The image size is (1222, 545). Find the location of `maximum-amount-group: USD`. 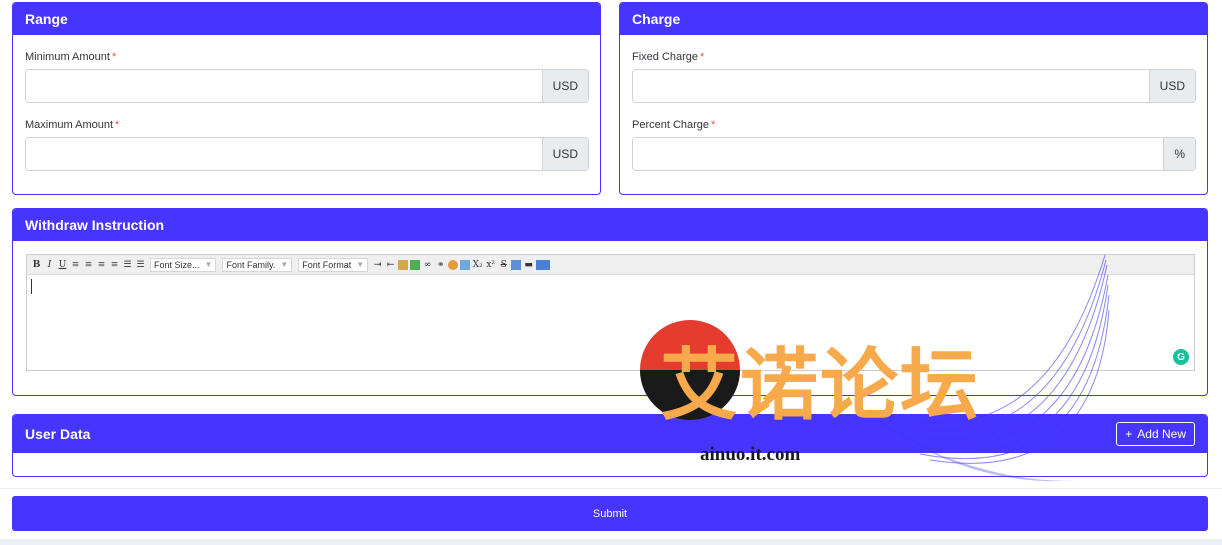

maximum-amount-group: USD is located at coordinates (307, 154).